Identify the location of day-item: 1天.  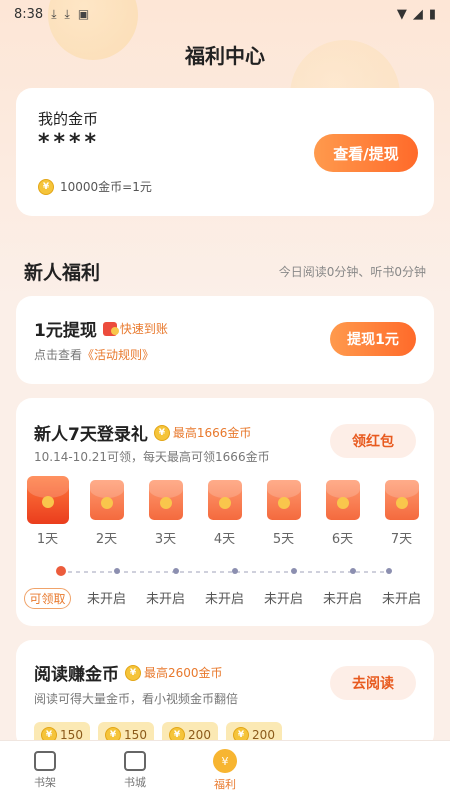
(47, 511).